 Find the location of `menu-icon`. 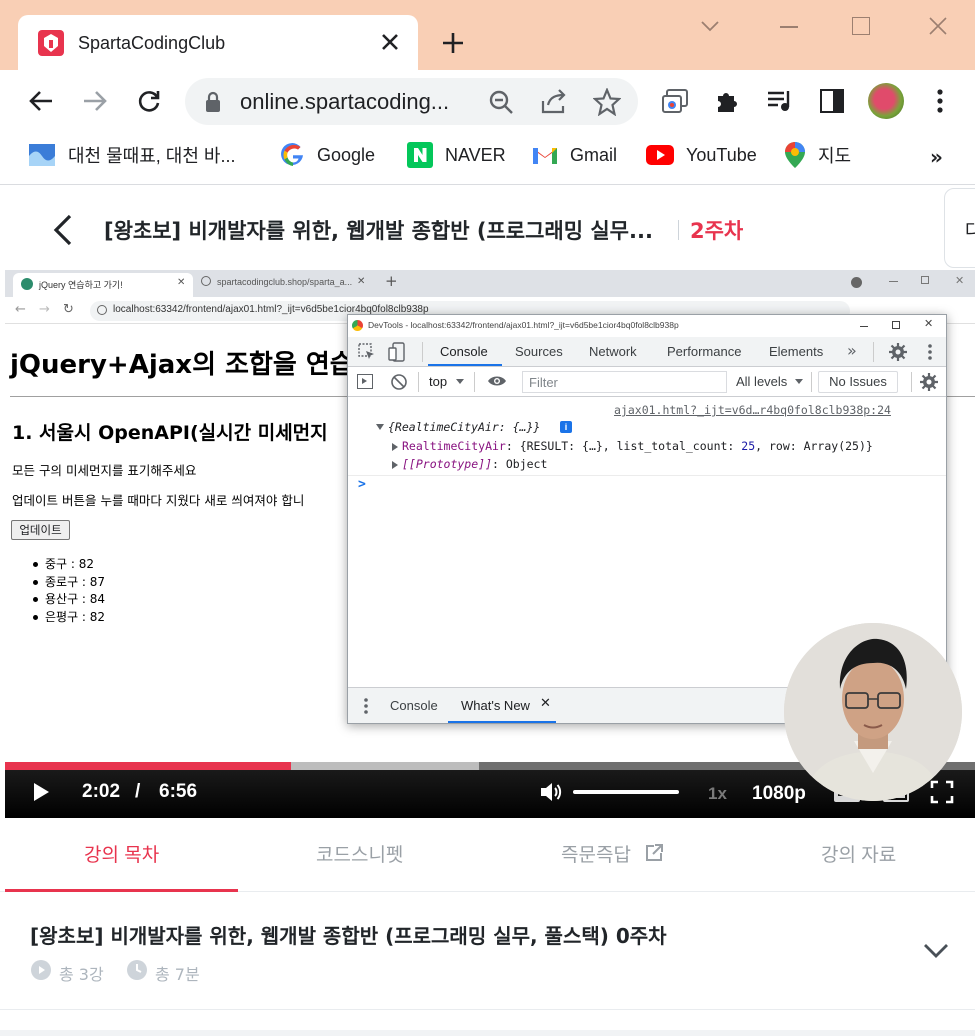

menu-icon is located at coordinates (940, 101).